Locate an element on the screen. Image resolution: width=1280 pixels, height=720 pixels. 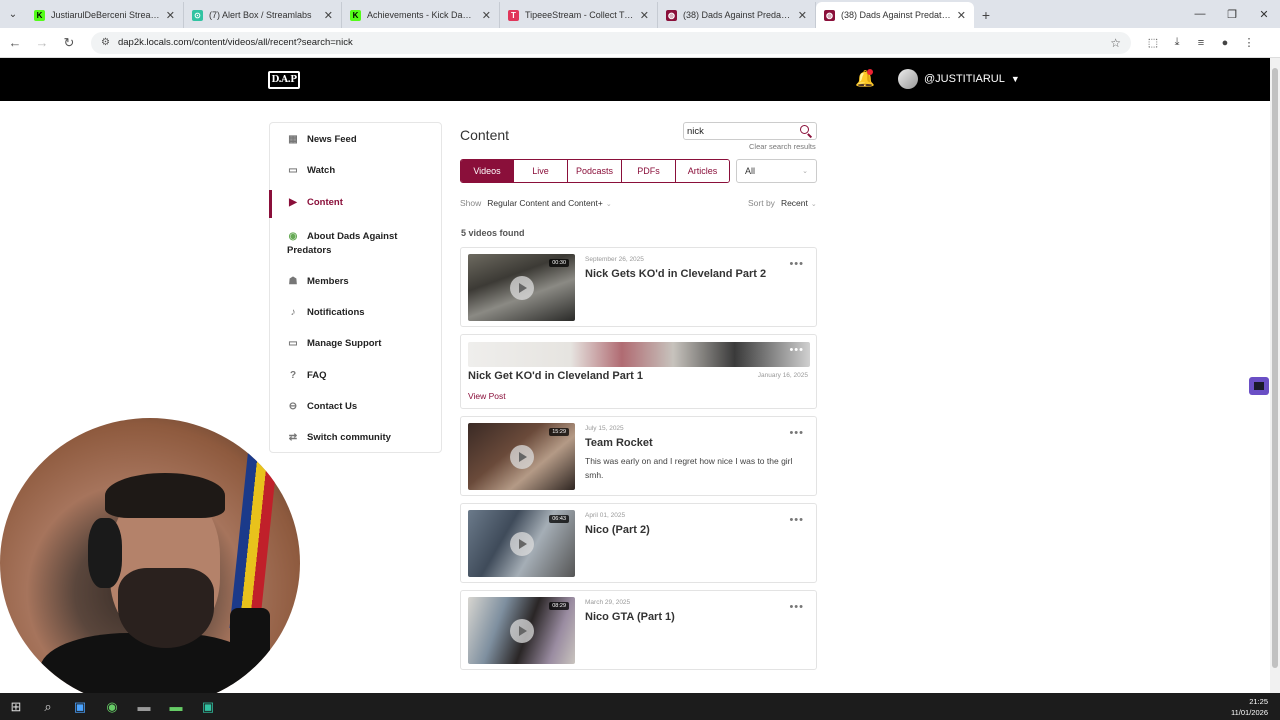
windows-start-icon: ⊞ is located at coordinates (16, 706).